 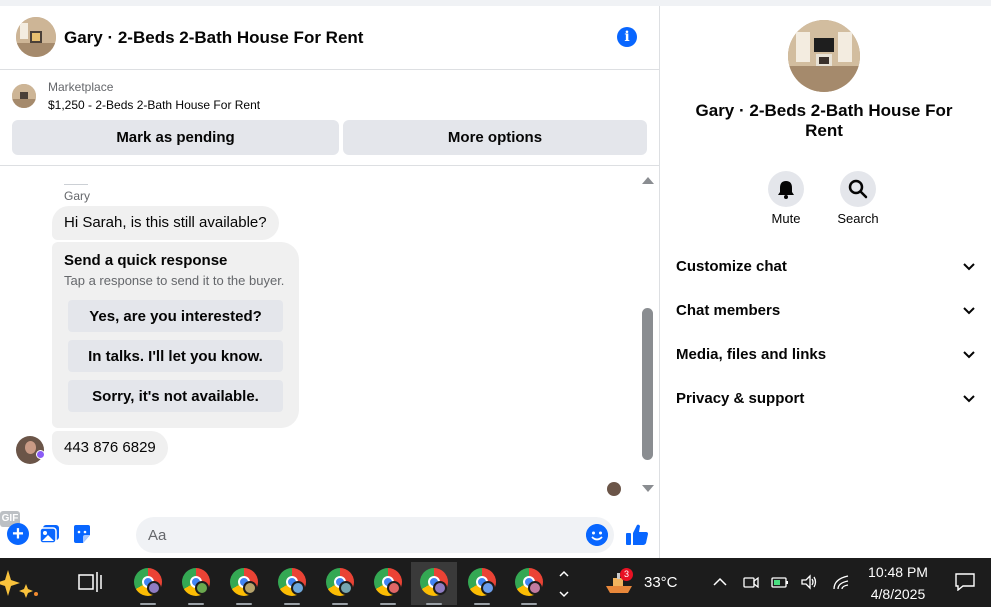 What do you see at coordinates (898, 572) in the screenshot?
I see `clock-time: 10:48 PM` at bounding box center [898, 572].